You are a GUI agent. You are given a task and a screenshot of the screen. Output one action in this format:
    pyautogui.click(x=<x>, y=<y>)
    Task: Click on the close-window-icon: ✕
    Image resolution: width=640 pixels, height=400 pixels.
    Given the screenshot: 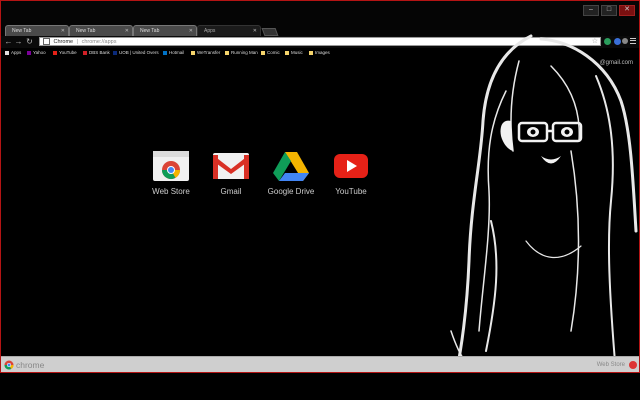 What is the action you would take?
    pyautogui.click(x=627, y=10)
    